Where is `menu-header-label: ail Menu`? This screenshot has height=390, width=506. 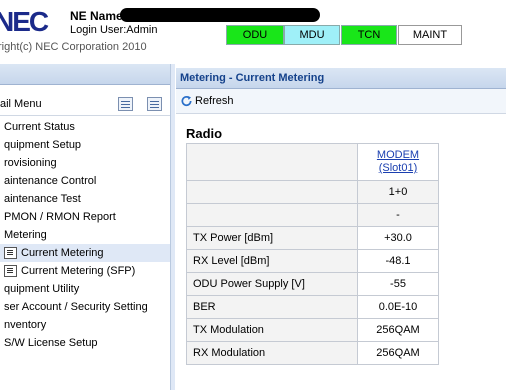
menu-header-label: ail Menu is located at coordinates (21, 104).